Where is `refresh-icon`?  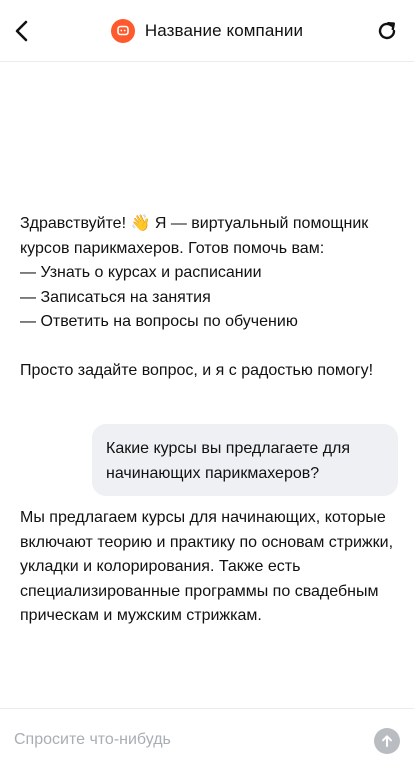
refresh-icon is located at coordinates (387, 31).